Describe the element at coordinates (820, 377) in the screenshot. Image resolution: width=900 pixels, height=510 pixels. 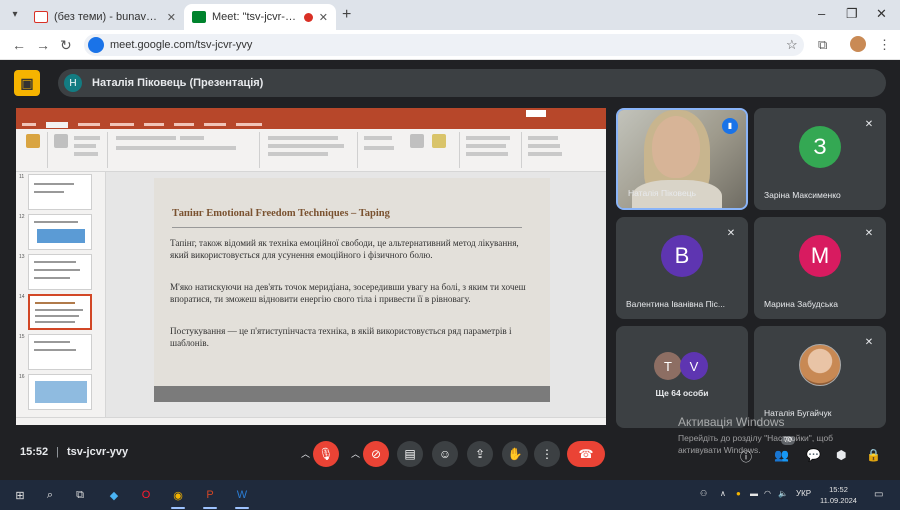
I see `tile-nataliia-buhaichuk: ✕ Наталія Бугайчук` at that location.